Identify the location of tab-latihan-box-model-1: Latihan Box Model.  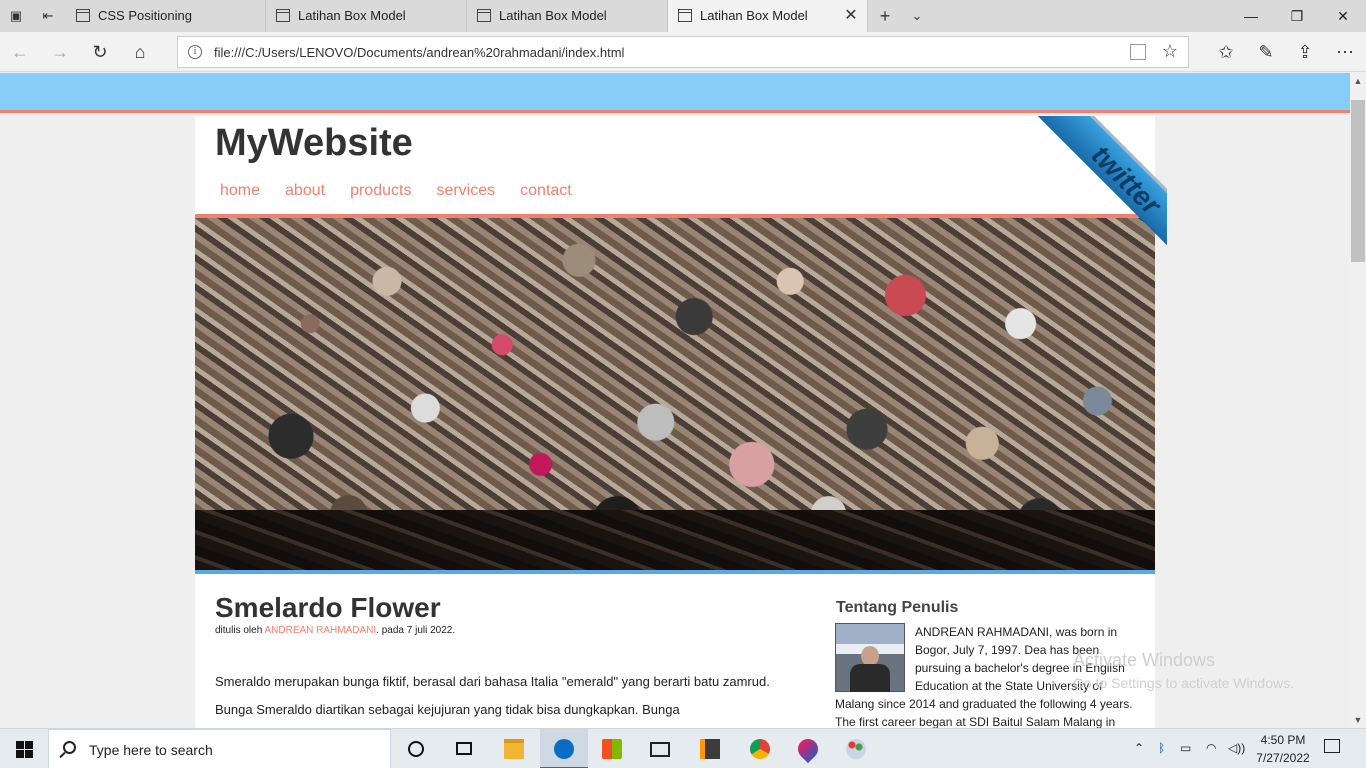
(366, 16).